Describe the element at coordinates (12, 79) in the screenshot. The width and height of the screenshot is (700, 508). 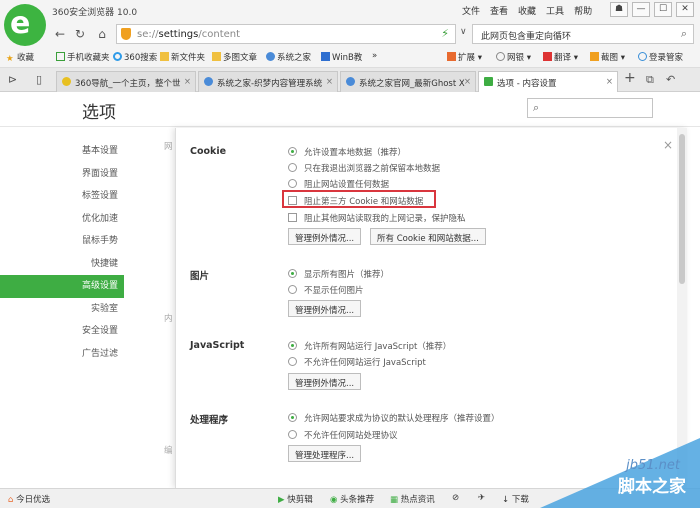
I see `sidebar-toggle-icon: ⊳` at that location.